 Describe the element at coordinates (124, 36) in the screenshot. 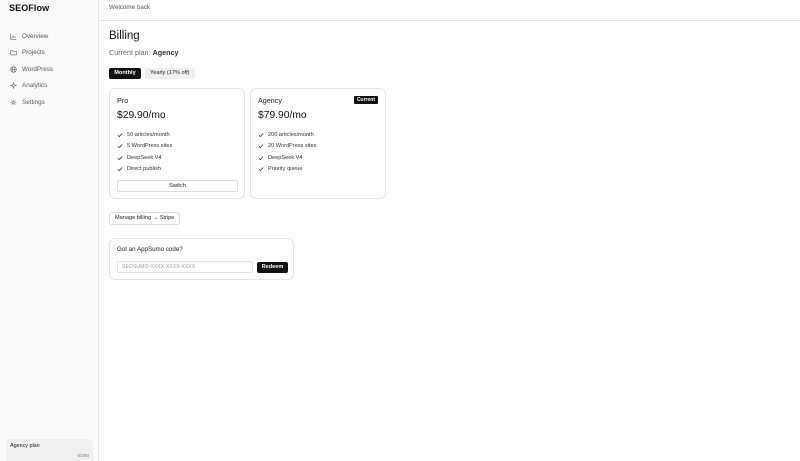

I see `page-title: Billing` at that location.